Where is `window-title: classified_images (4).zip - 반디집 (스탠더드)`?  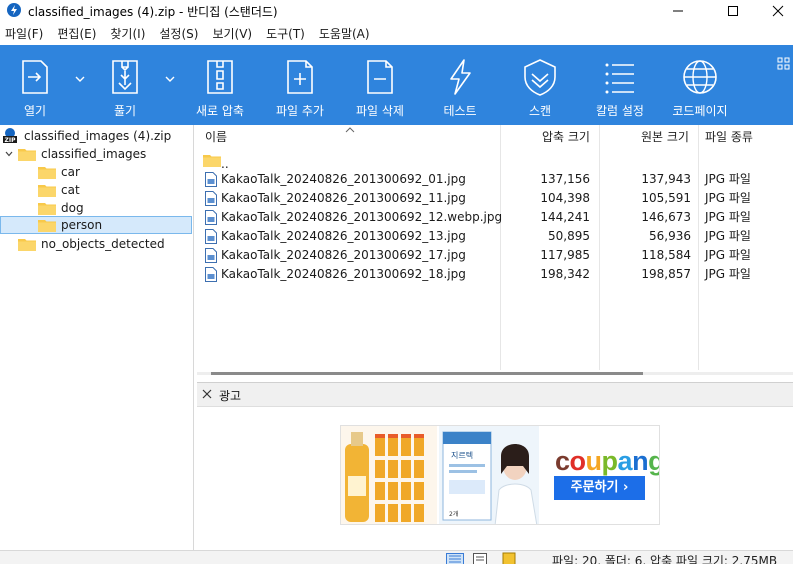
window-title: classified_images (4).zip - 반디집 (스탠더드) is located at coordinates (153, 12).